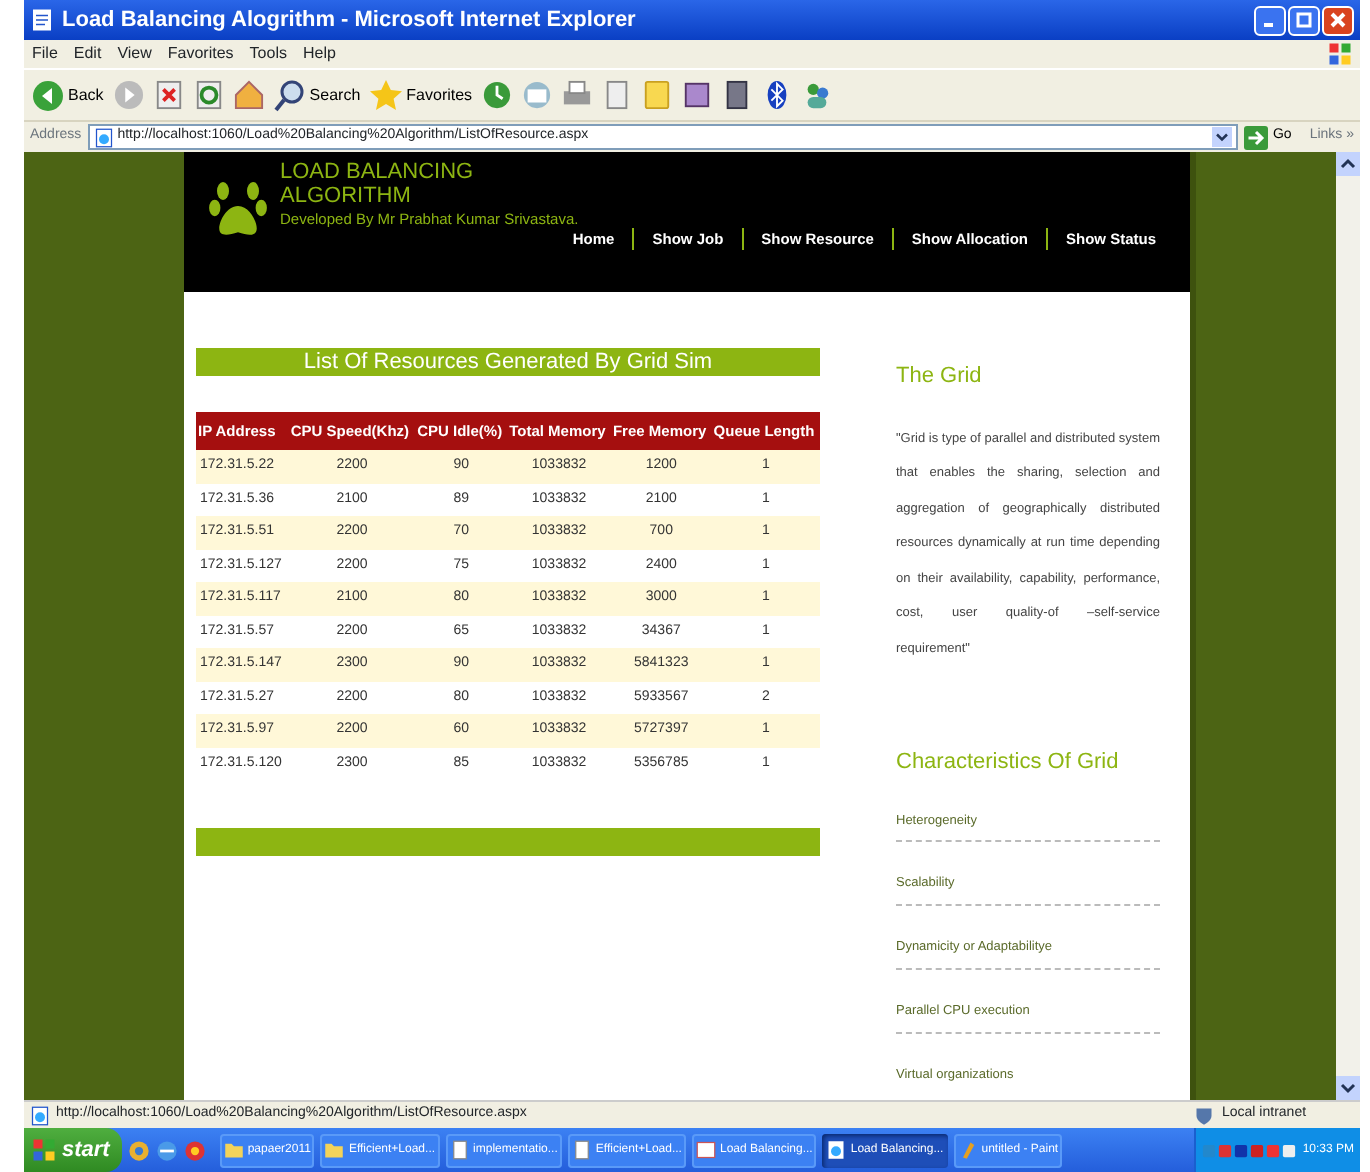  What do you see at coordinates (1008, 763) in the screenshot?
I see `section-title: Characteristics Of Grid` at bounding box center [1008, 763].